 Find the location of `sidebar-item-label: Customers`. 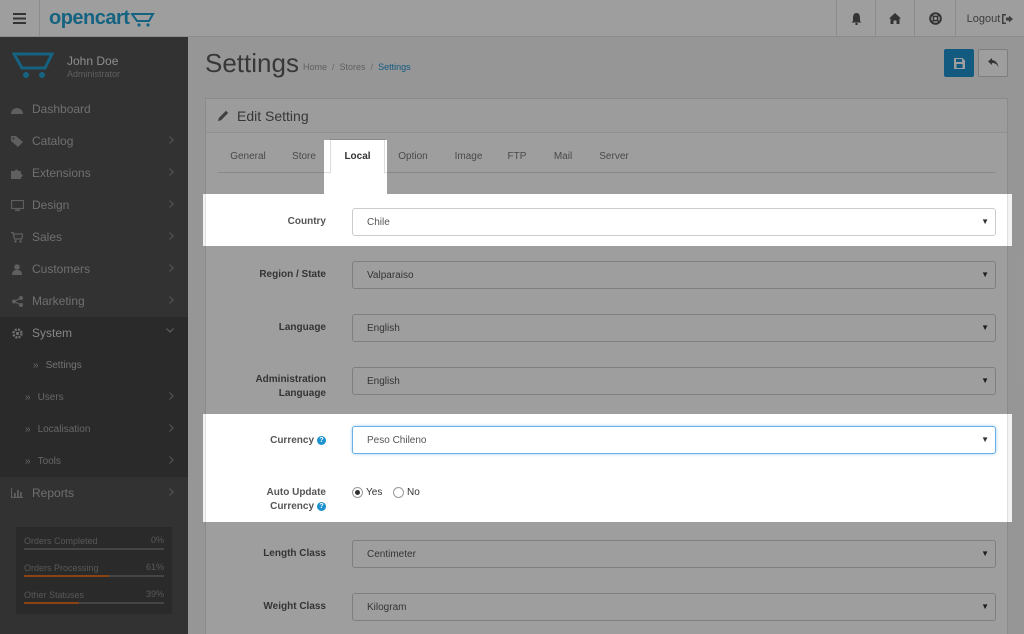

sidebar-item-label: Customers is located at coordinates (61, 269).